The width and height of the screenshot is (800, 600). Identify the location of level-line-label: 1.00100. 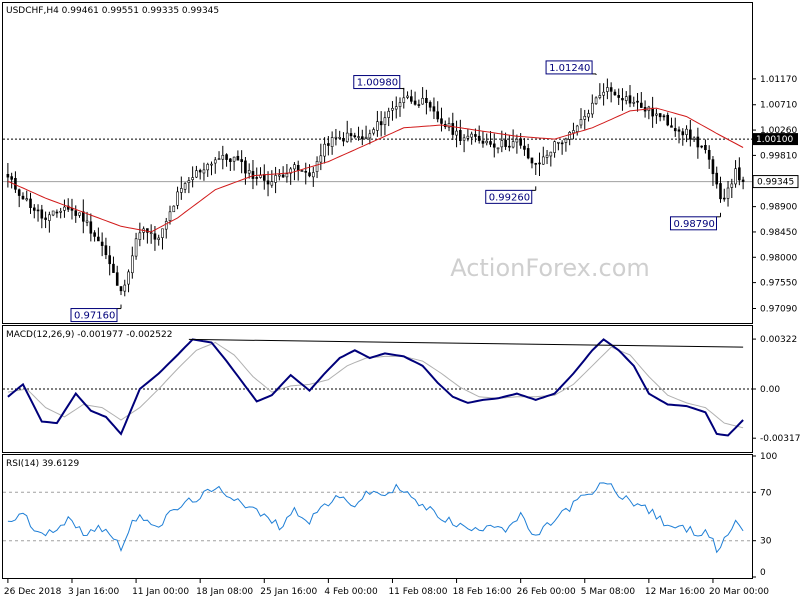
(774, 140).